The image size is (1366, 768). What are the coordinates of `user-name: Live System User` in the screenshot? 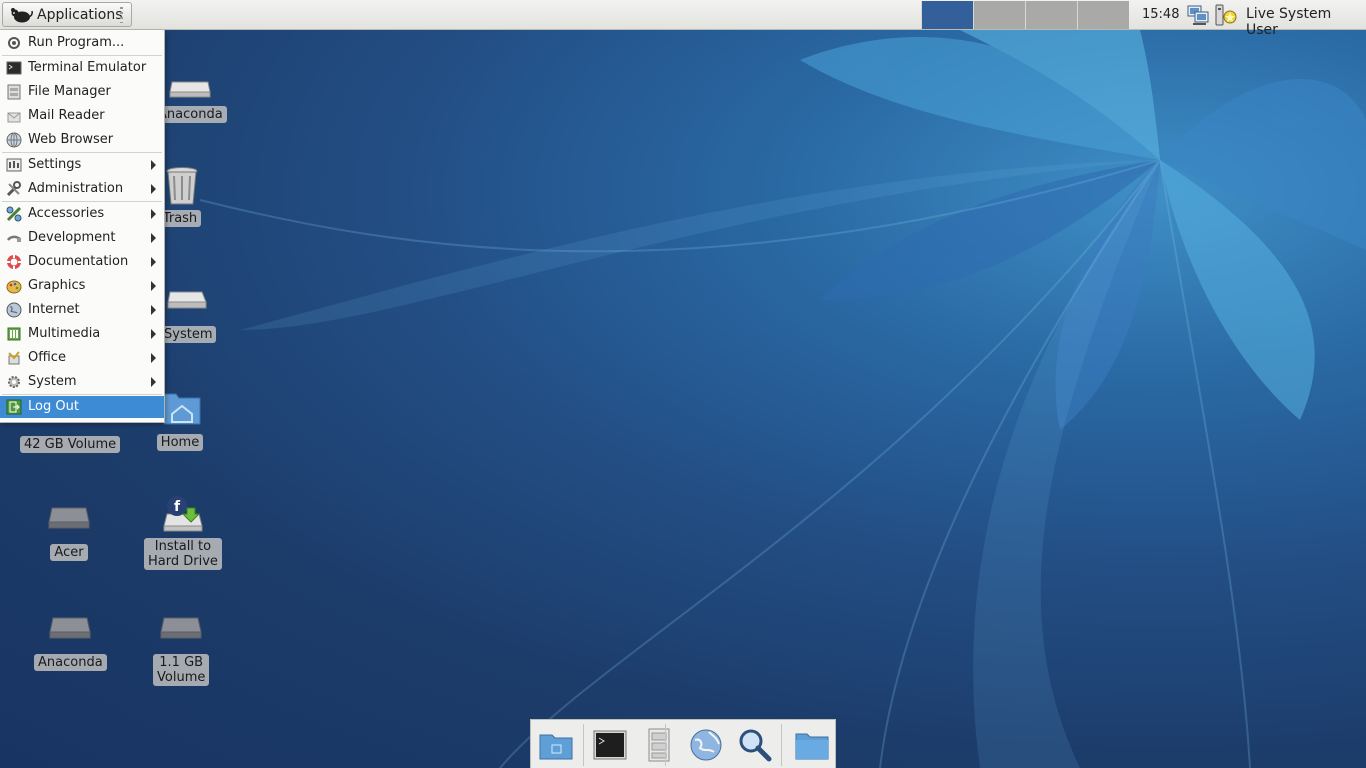 It's located at (1306, 22).